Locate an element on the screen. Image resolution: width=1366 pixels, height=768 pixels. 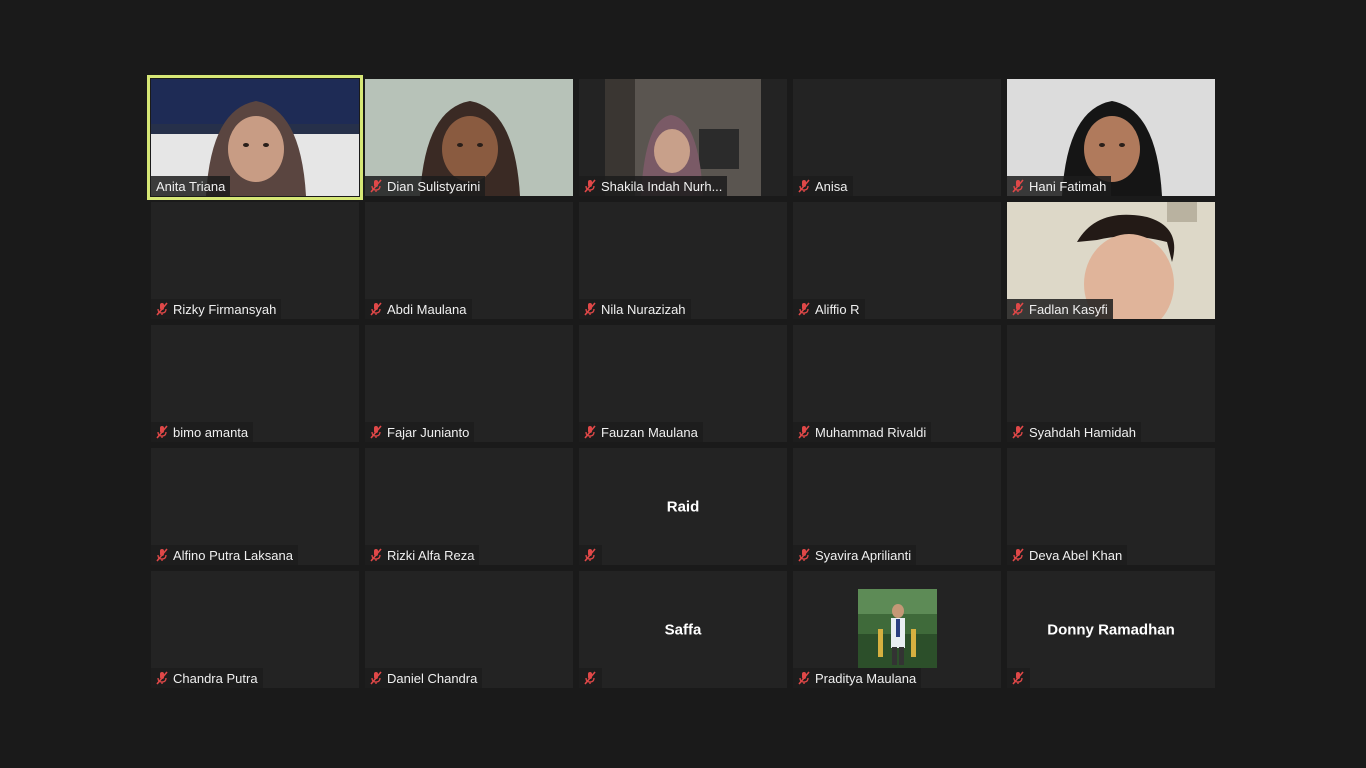
participant-name-tag: Syahdah Hamidah is located at coordinates (1074, 432).